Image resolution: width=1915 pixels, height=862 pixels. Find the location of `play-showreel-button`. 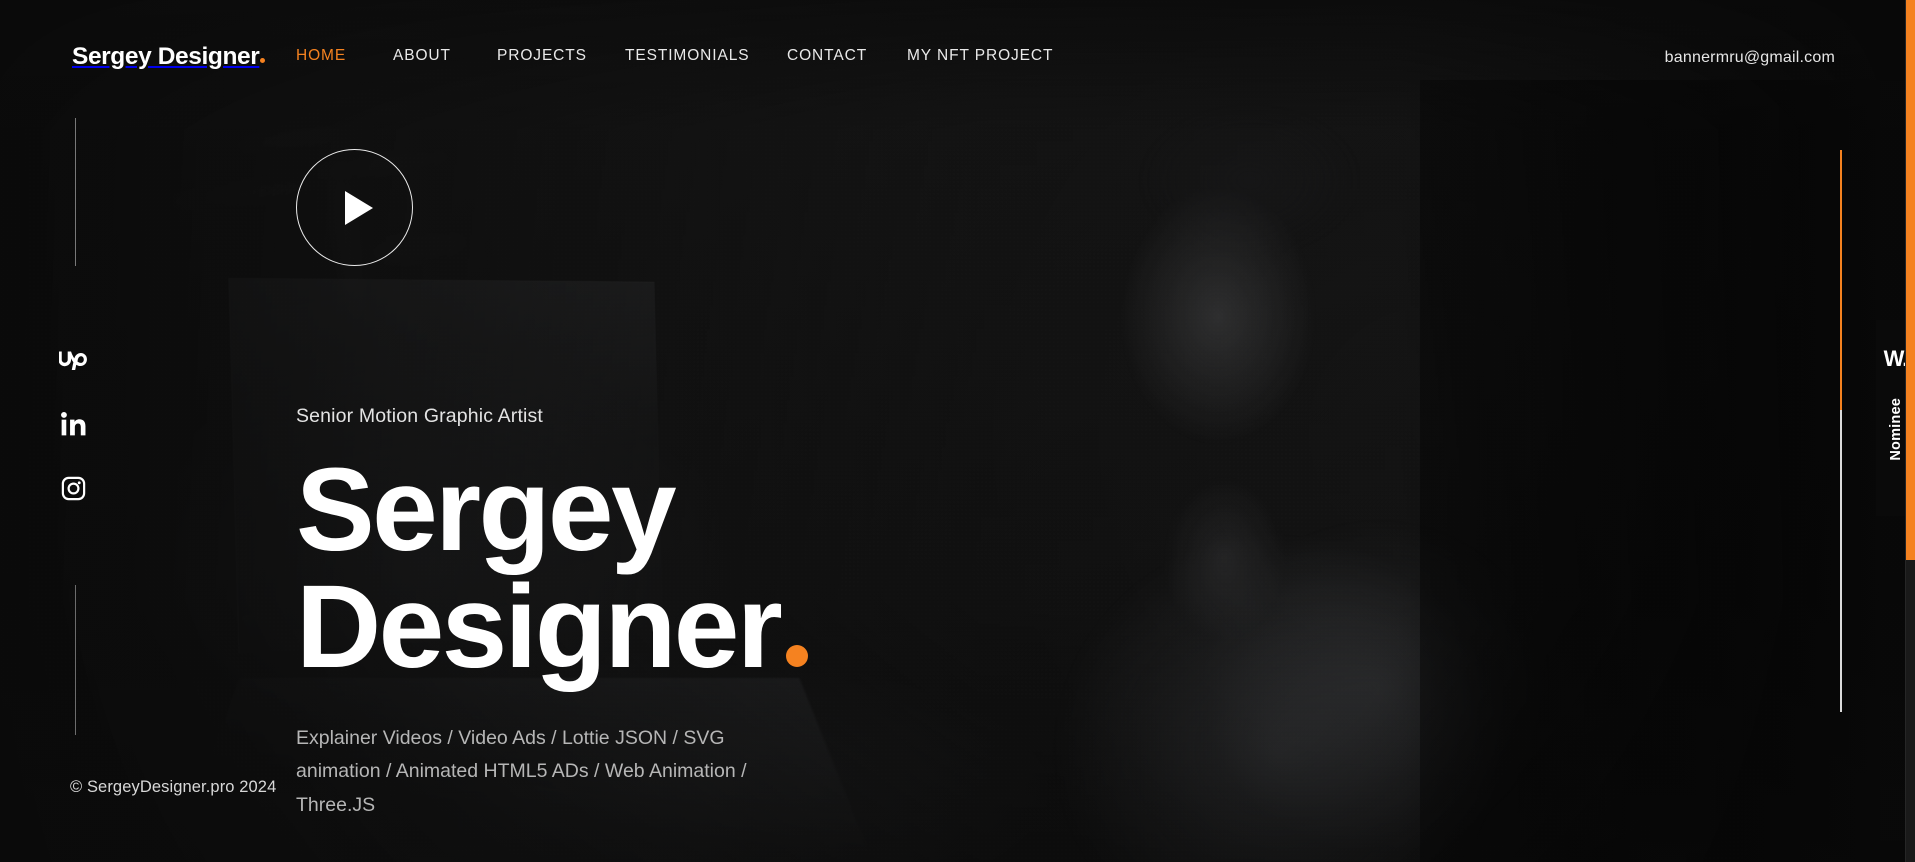

play-showreel-button is located at coordinates (354, 207).